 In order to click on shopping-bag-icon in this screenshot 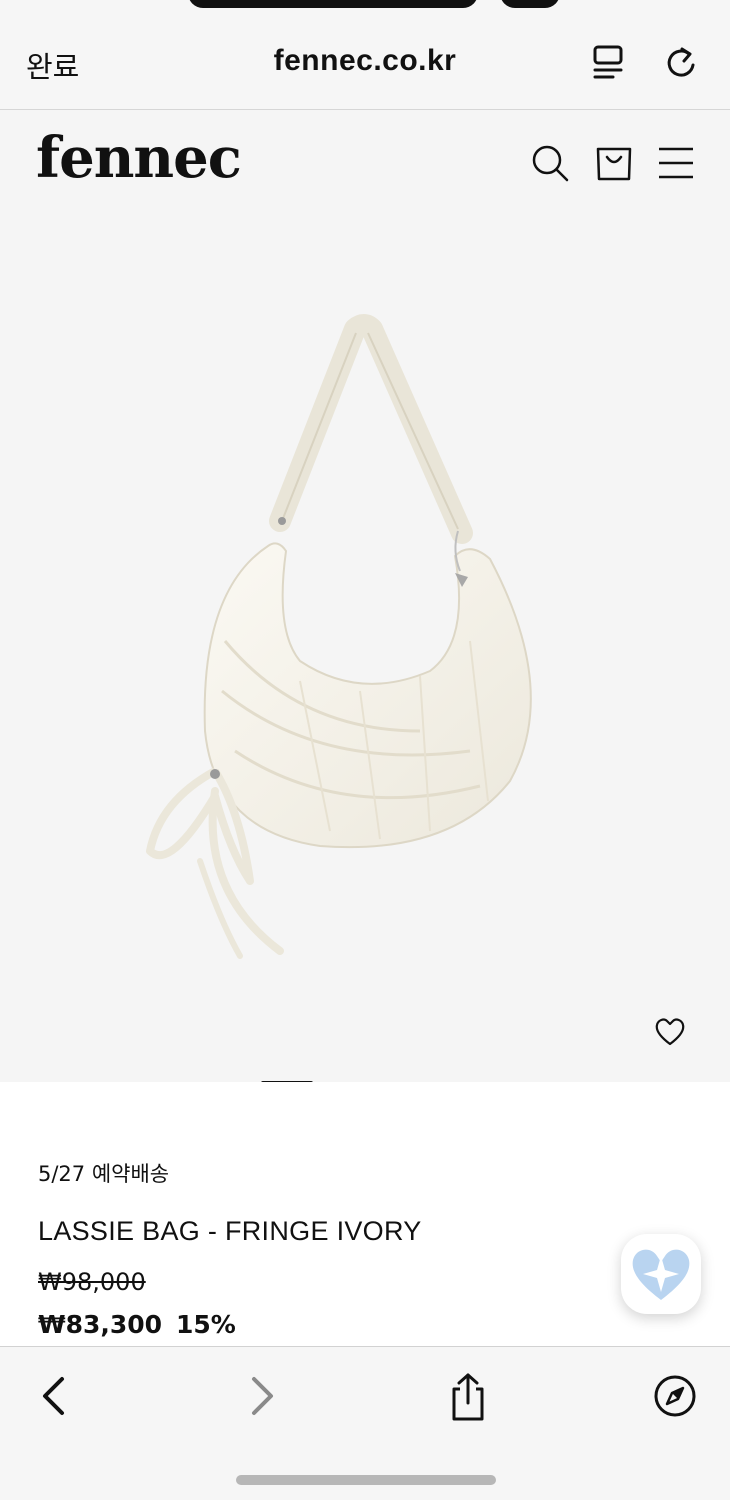, I will do `click(614, 163)`.